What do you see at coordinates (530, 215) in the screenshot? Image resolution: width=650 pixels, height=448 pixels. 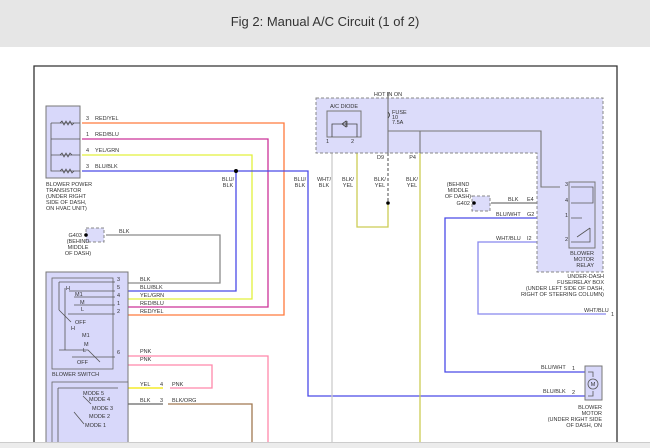 I see `diagram-label: G2` at bounding box center [530, 215].